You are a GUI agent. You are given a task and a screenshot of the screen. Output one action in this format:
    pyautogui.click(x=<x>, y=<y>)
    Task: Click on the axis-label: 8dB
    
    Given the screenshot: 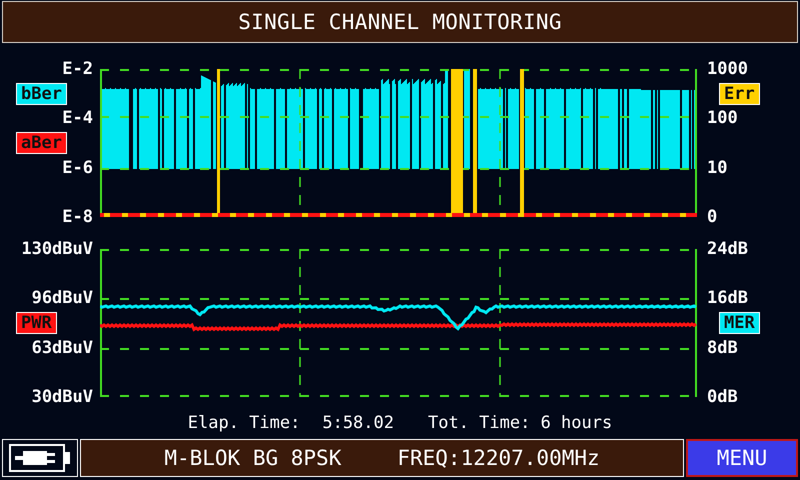 What is the action you would take?
    pyautogui.click(x=722, y=348)
    